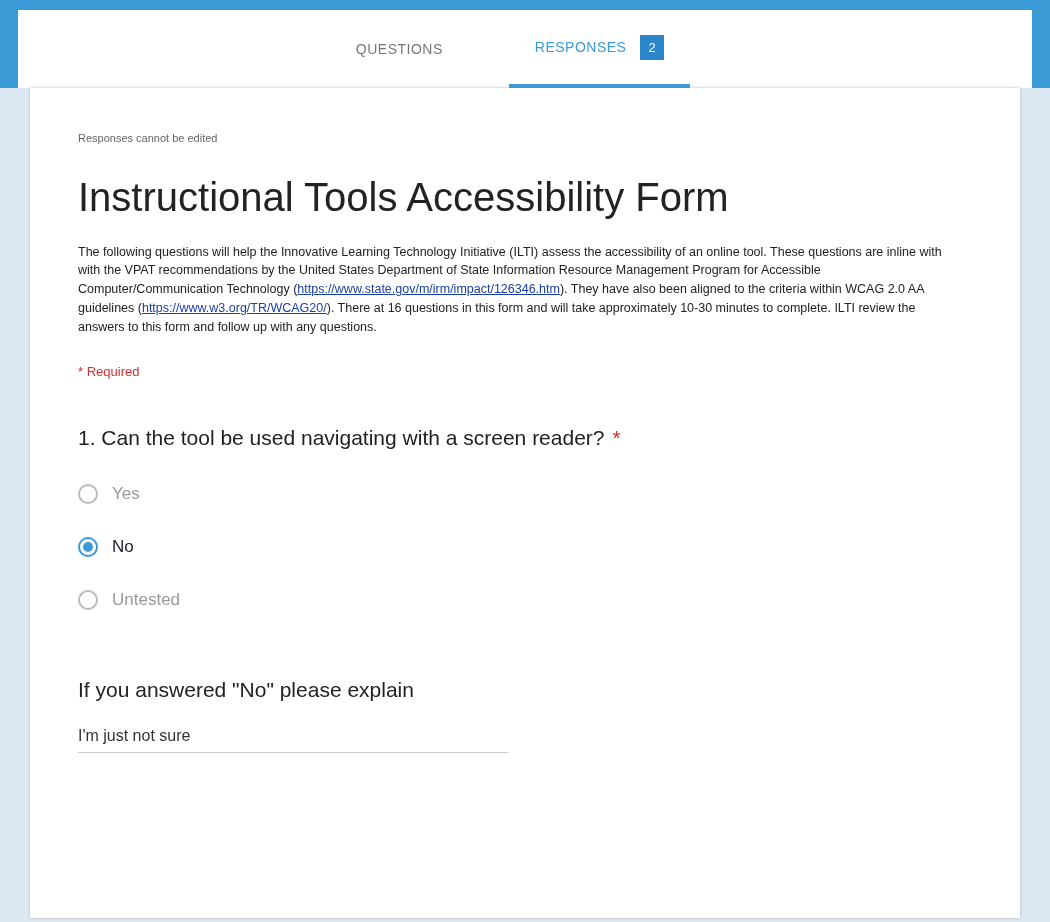  I want to click on question-title: 1. Can the tool be used navigating with a screen reader?, so click(341, 437).